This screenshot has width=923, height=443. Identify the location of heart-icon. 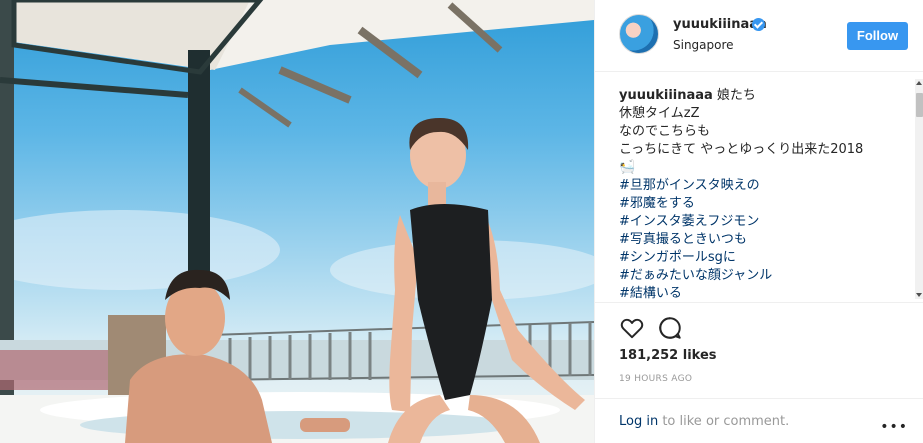
(632, 328).